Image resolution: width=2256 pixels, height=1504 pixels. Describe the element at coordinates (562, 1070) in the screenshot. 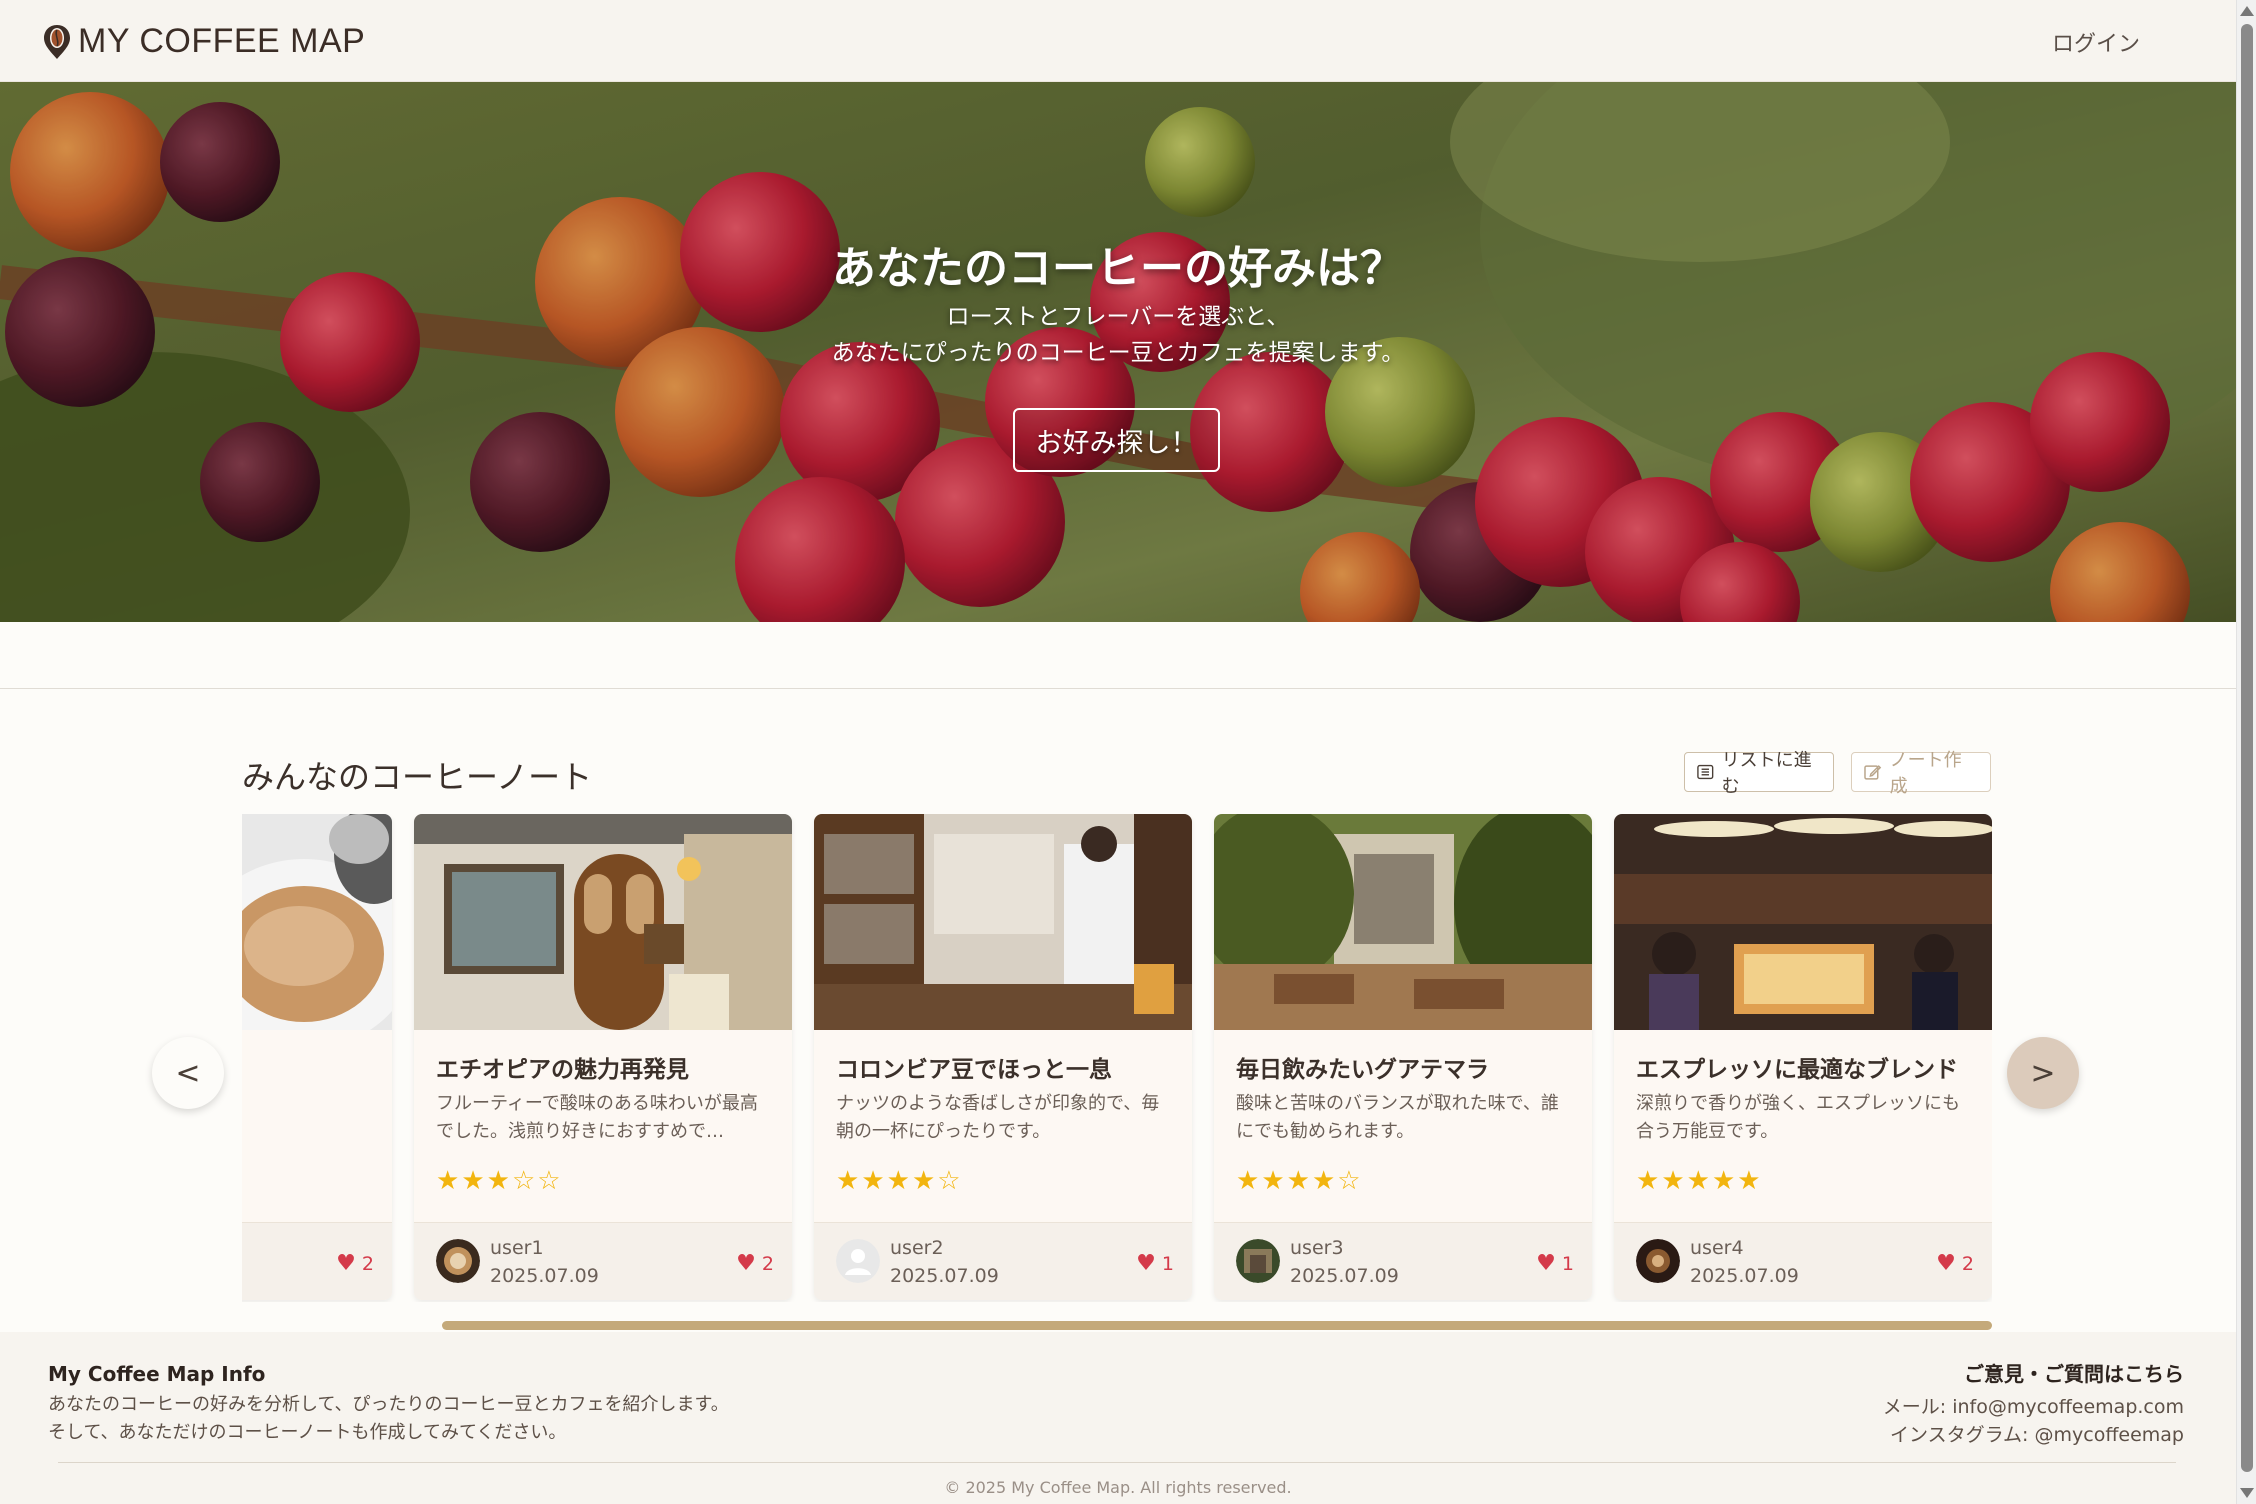

I see `card-title: エチオピアの魅力再発見` at that location.